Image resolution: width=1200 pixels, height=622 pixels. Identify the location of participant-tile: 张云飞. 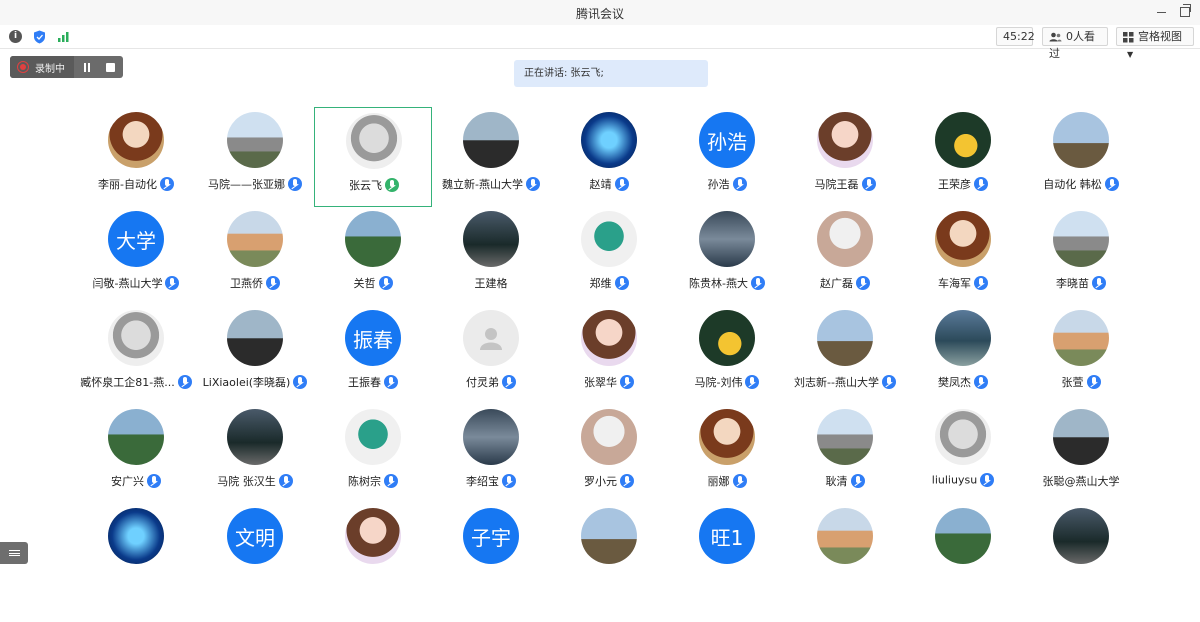
(373, 157).